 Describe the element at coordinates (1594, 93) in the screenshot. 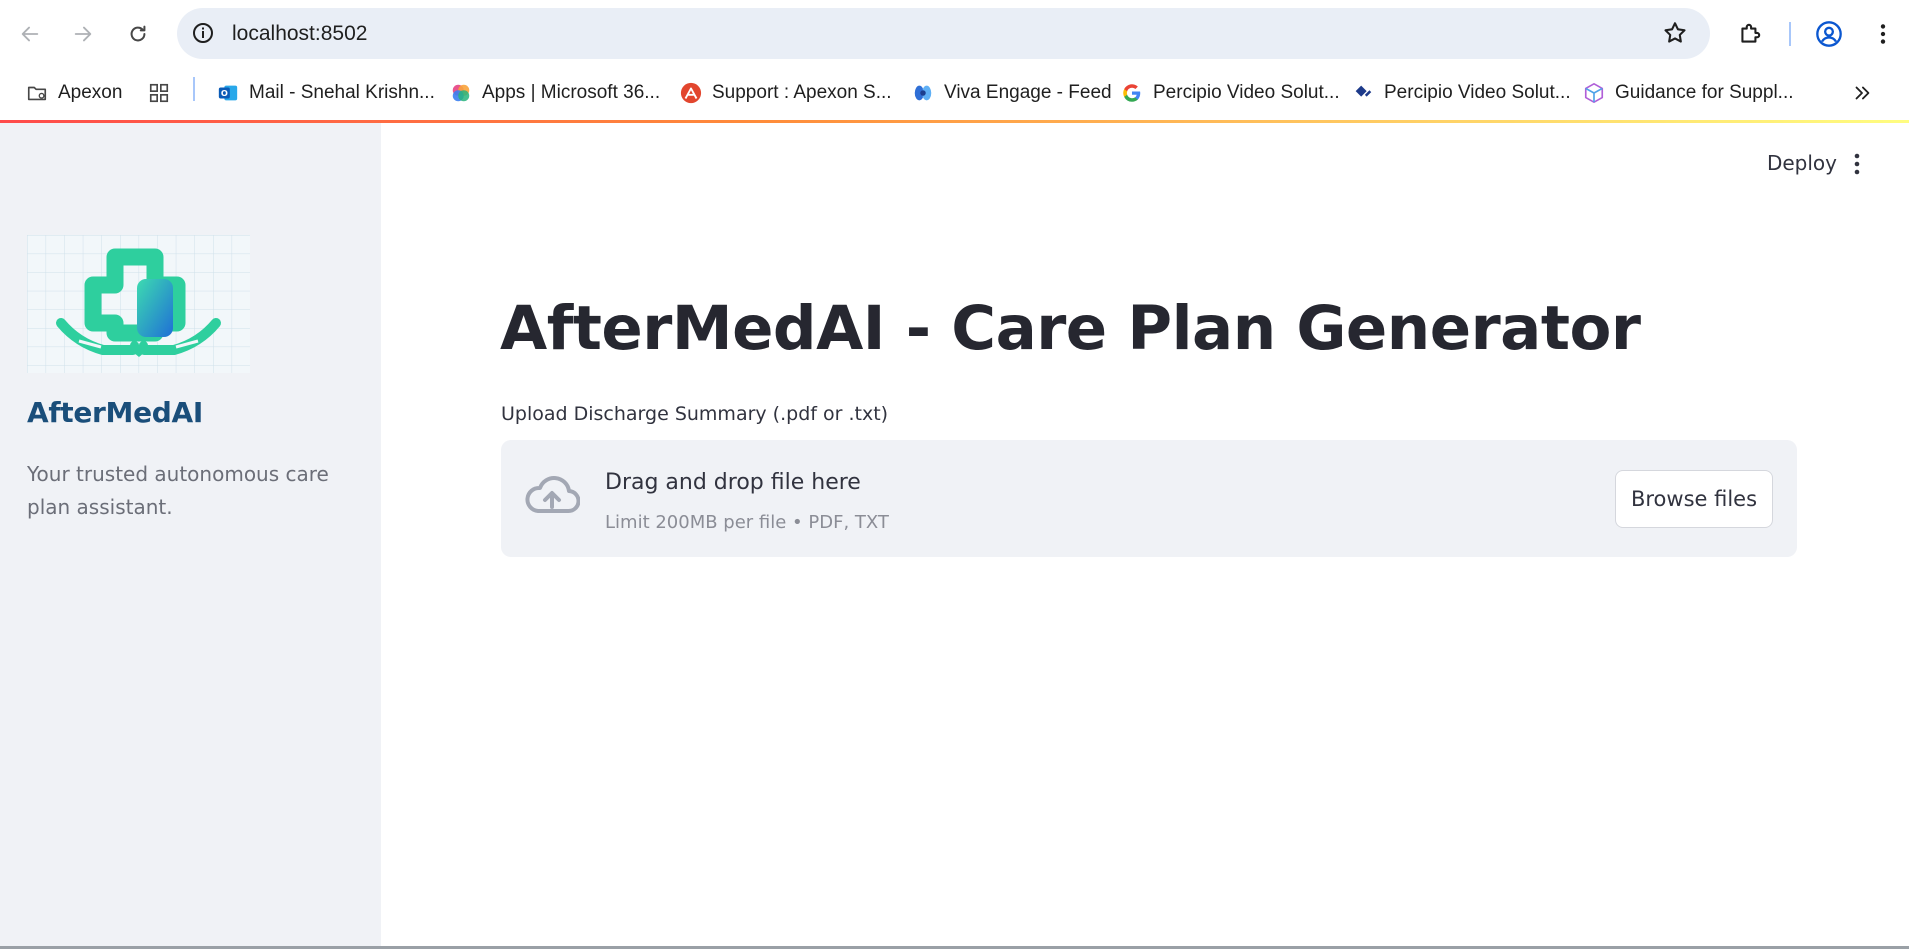

I see `cube-icon` at that location.